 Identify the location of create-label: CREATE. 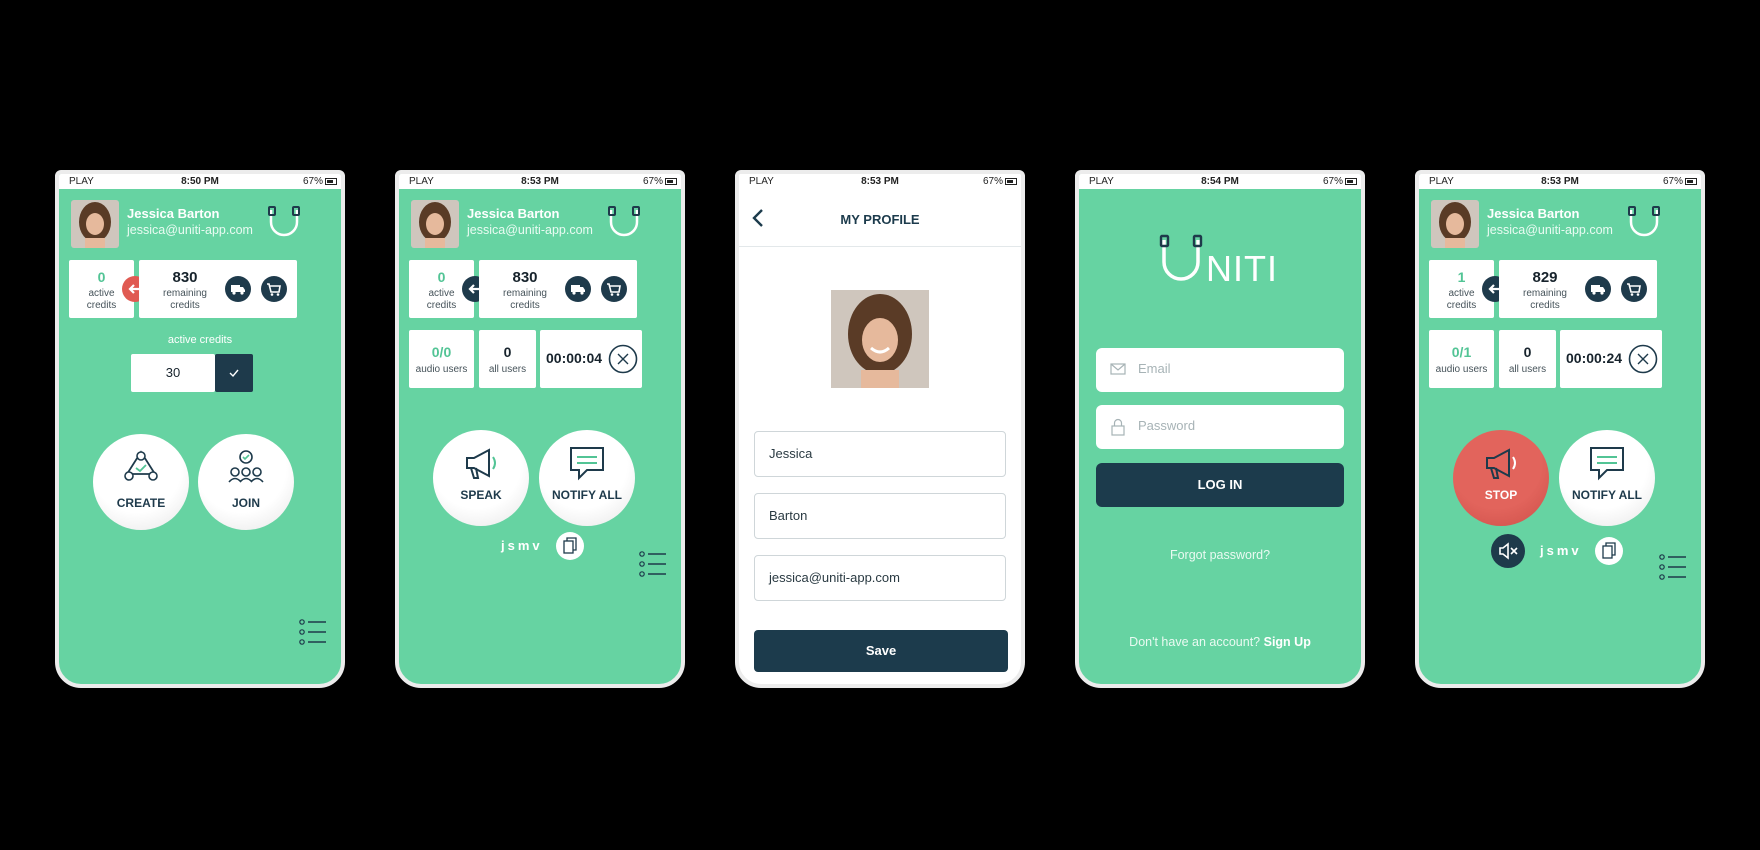
(141, 503).